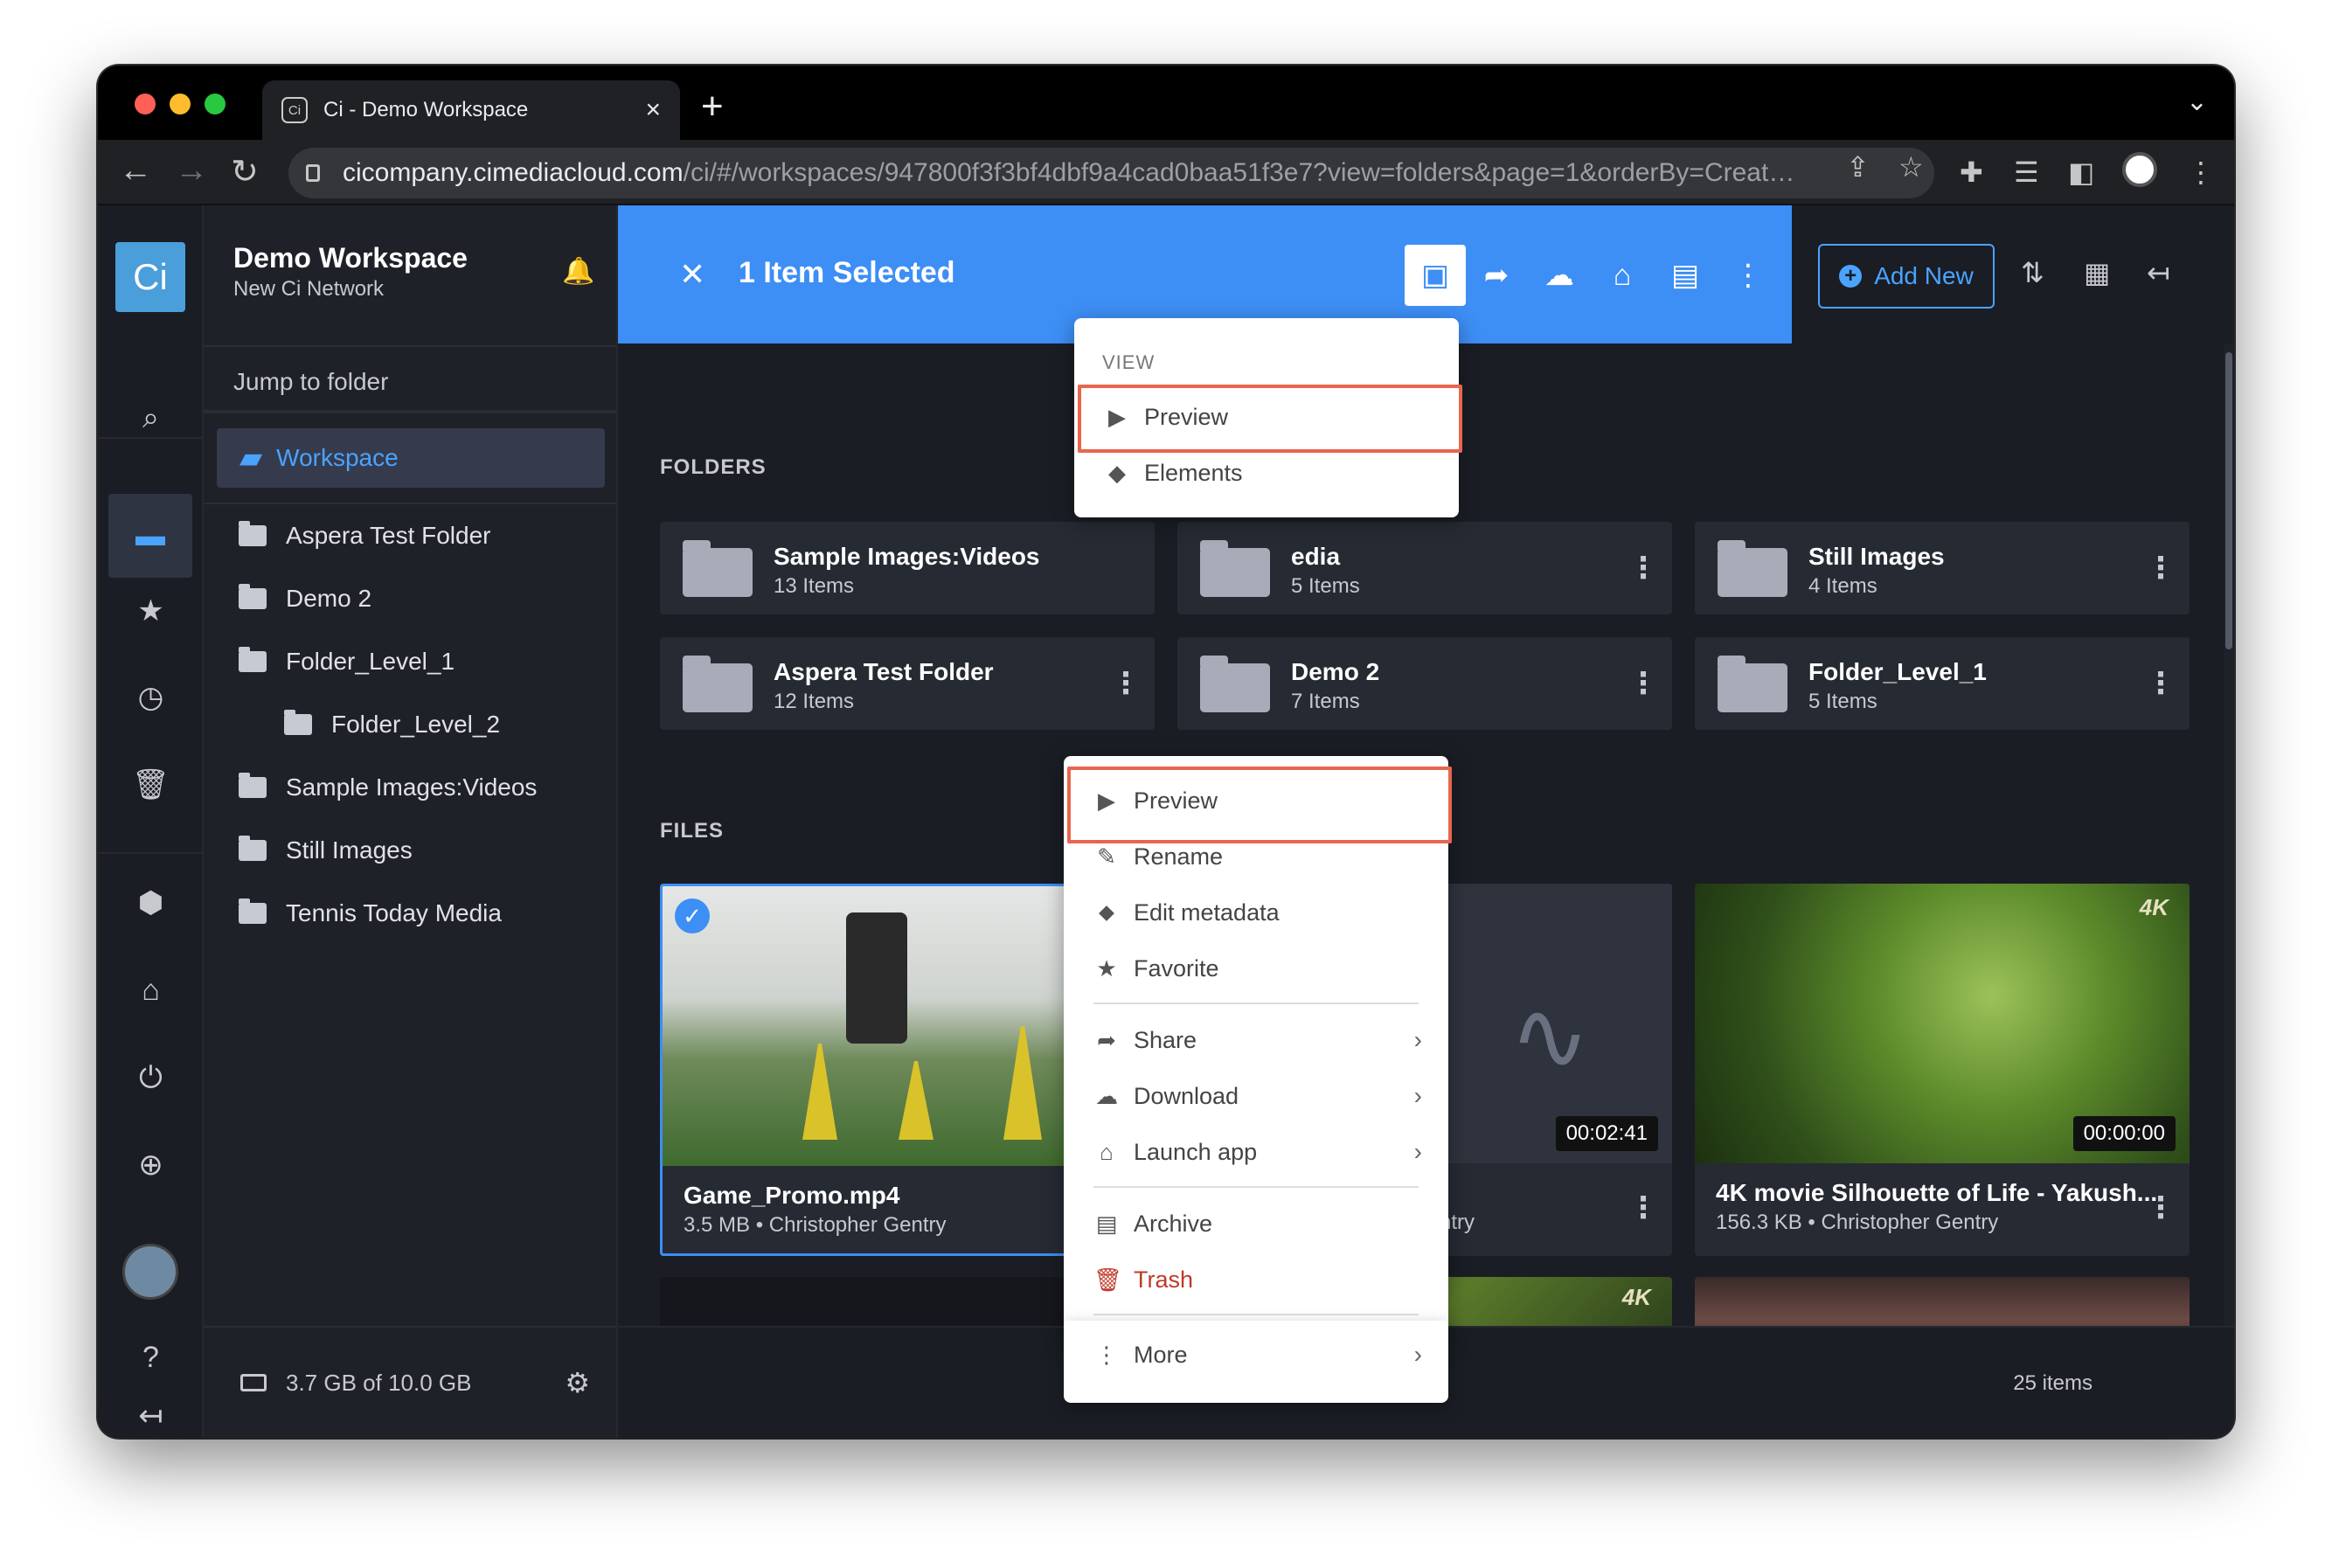 The image size is (2332, 1568). I want to click on back-icon: ←, so click(135, 171).